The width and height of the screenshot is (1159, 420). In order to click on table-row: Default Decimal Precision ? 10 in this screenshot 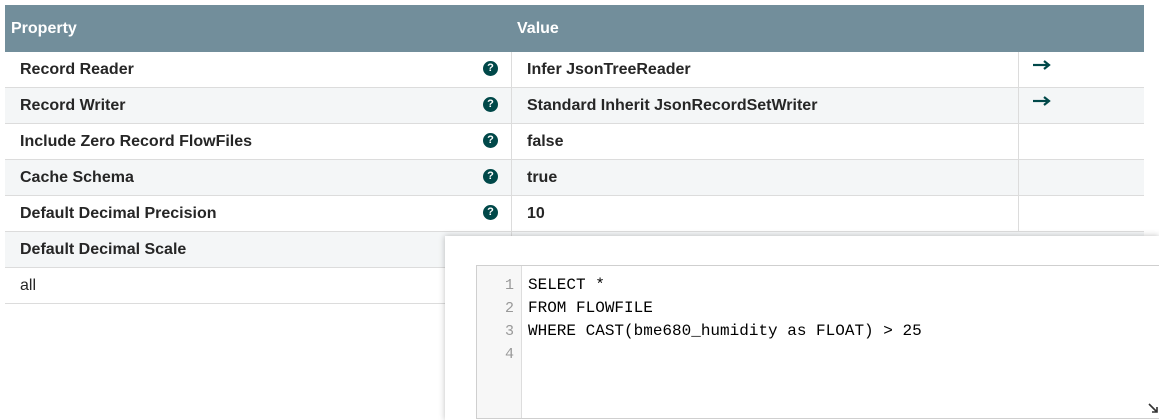, I will do `click(574, 214)`.